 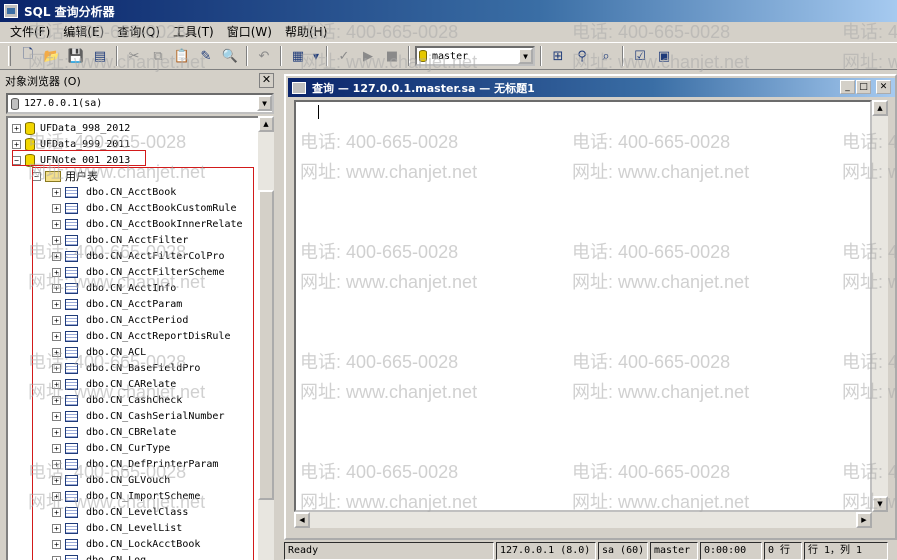 I want to click on copy-icon: ⧉, so click(x=158, y=56).